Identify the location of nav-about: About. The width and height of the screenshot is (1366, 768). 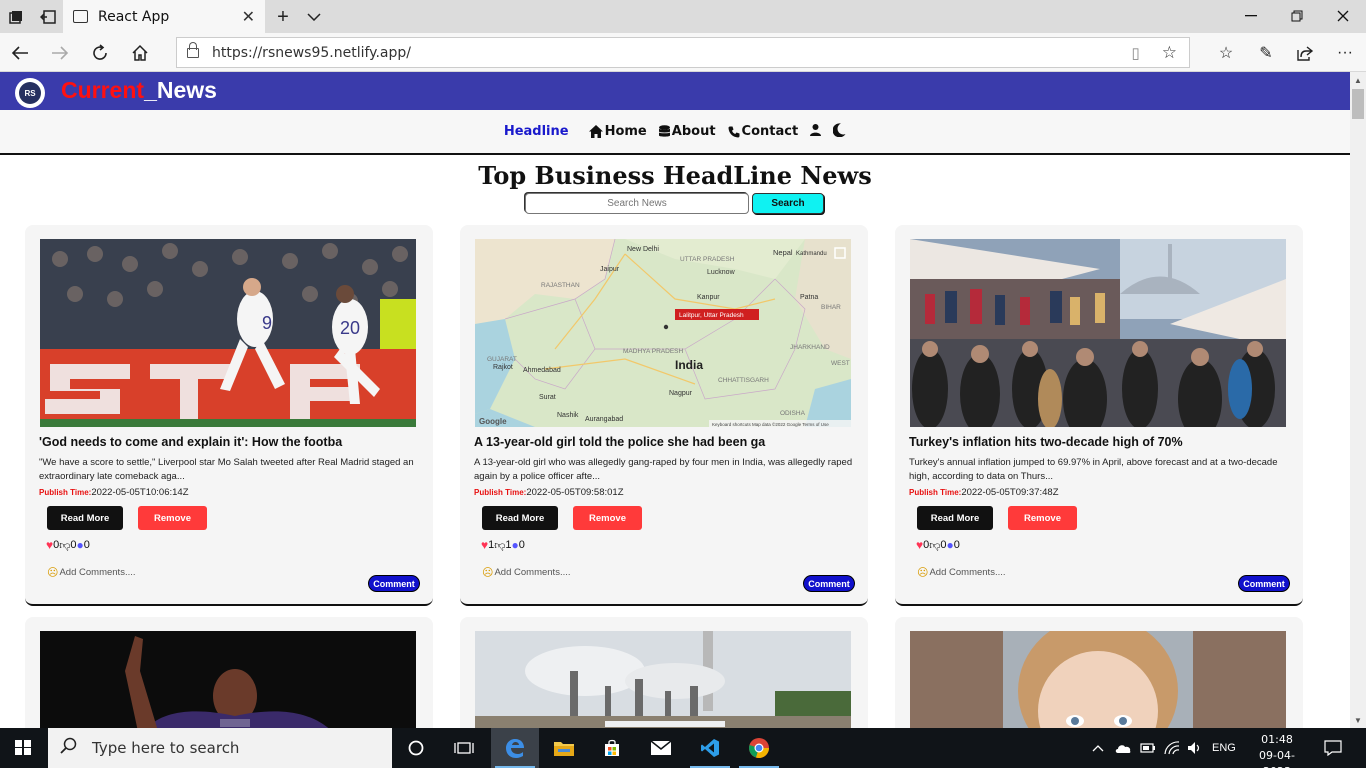
(687, 131).